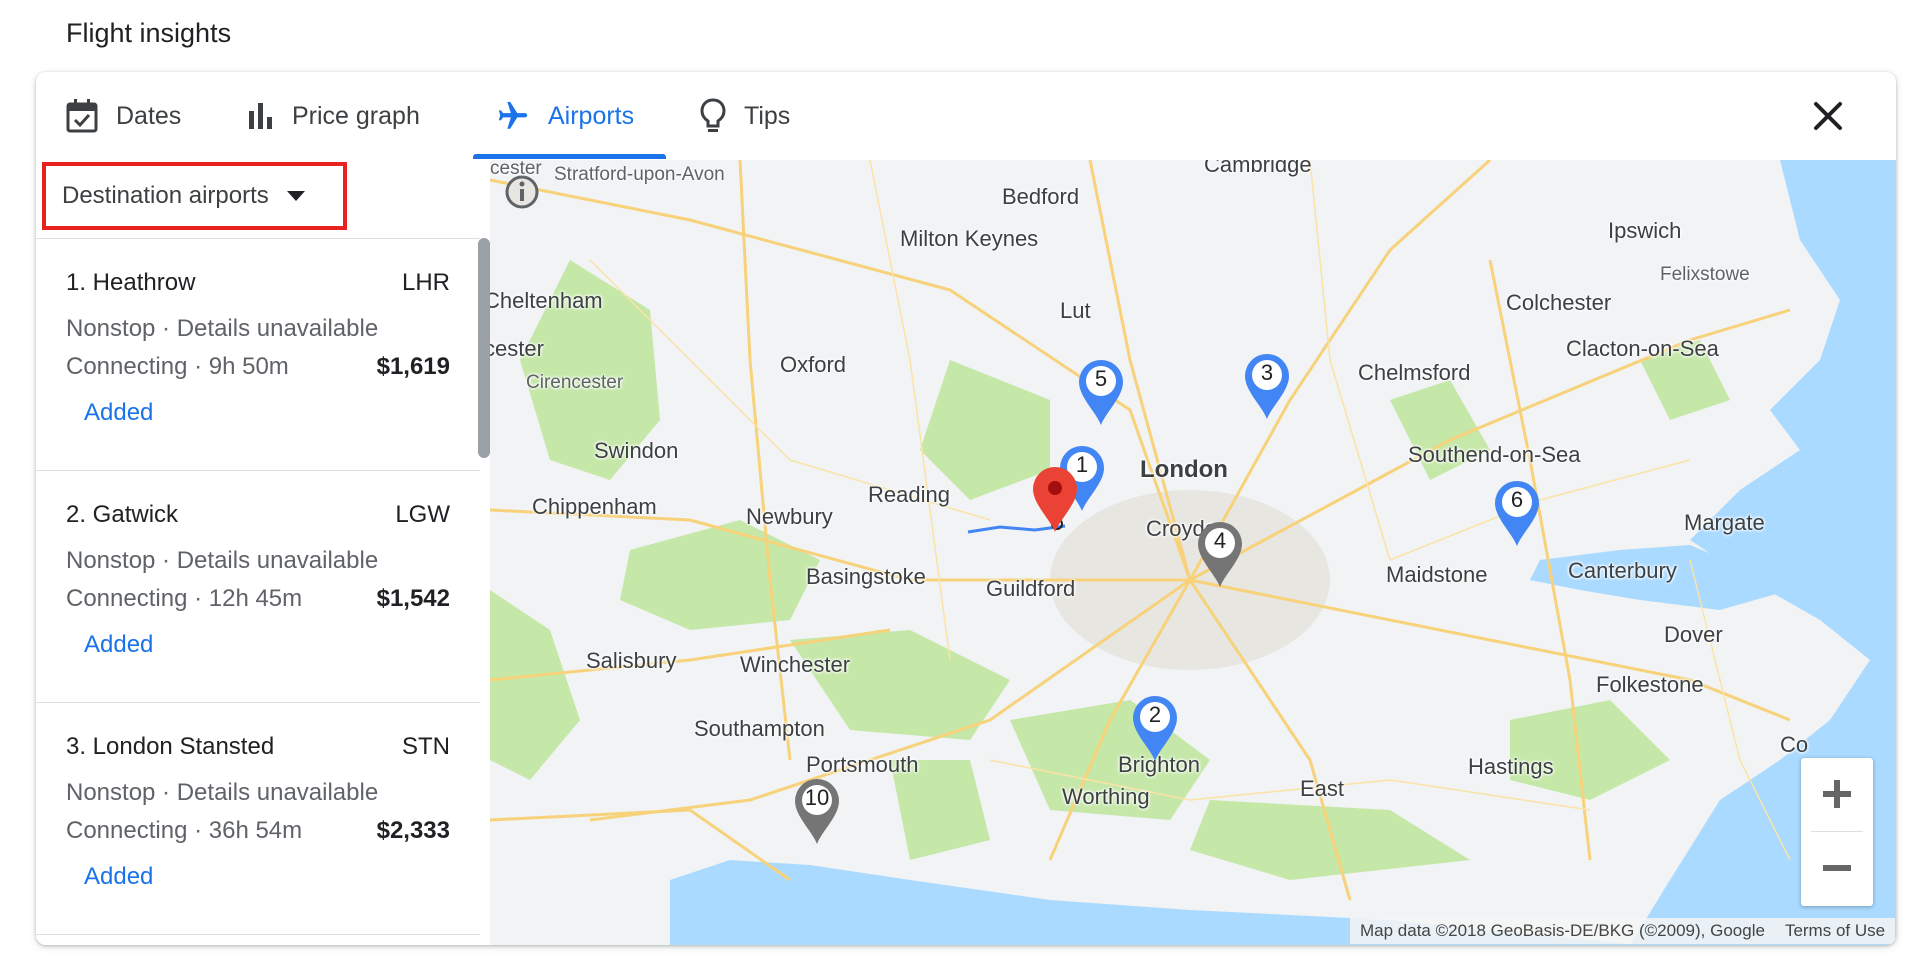 The height and width of the screenshot is (970, 1924). What do you see at coordinates (1322, 788) in the screenshot?
I see `city-label: East` at bounding box center [1322, 788].